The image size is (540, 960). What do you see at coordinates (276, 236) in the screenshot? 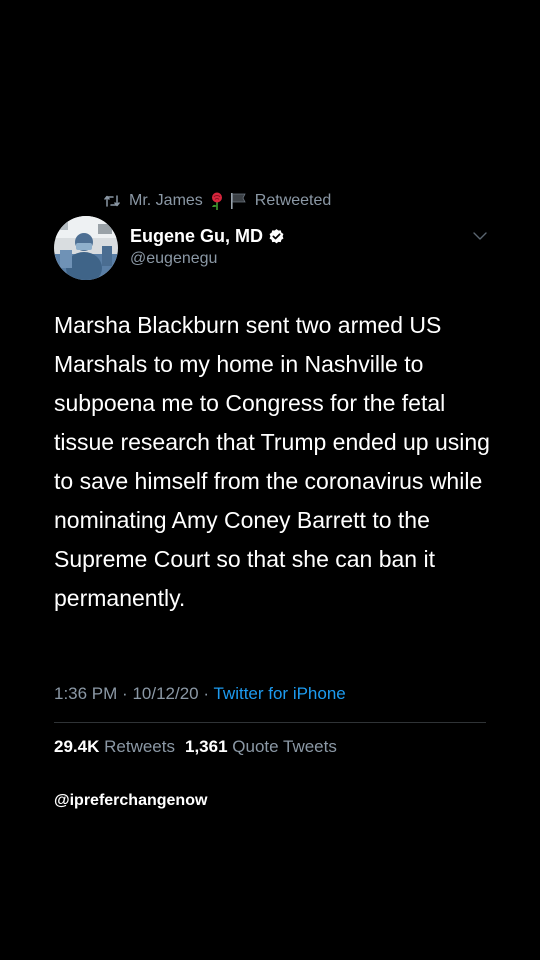
I see `verified-badge-icon` at bounding box center [276, 236].